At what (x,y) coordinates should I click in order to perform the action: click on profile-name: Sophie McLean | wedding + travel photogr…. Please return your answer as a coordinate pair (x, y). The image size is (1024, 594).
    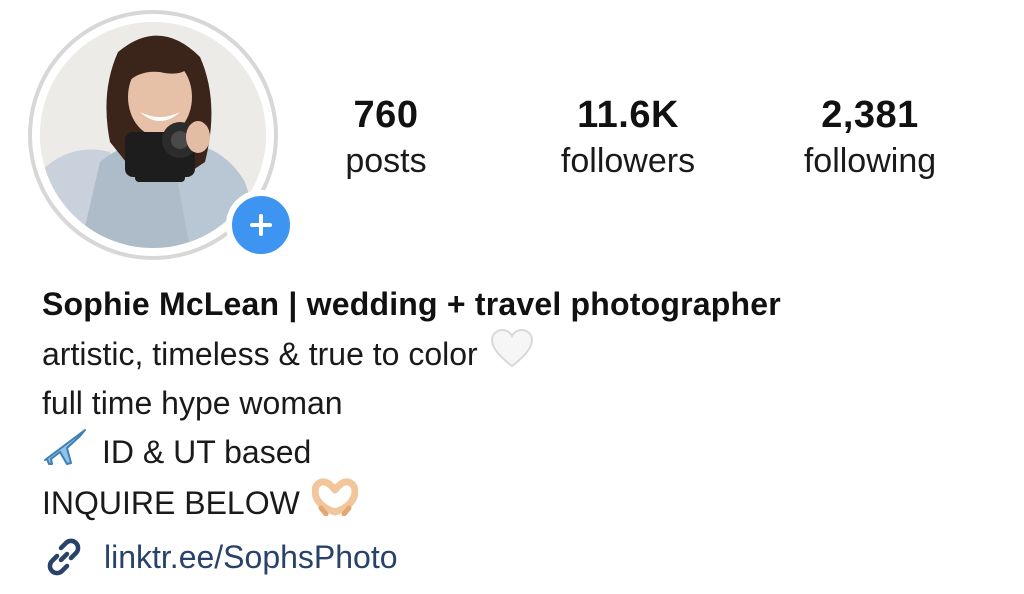
    Looking at the image, I should click on (411, 304).